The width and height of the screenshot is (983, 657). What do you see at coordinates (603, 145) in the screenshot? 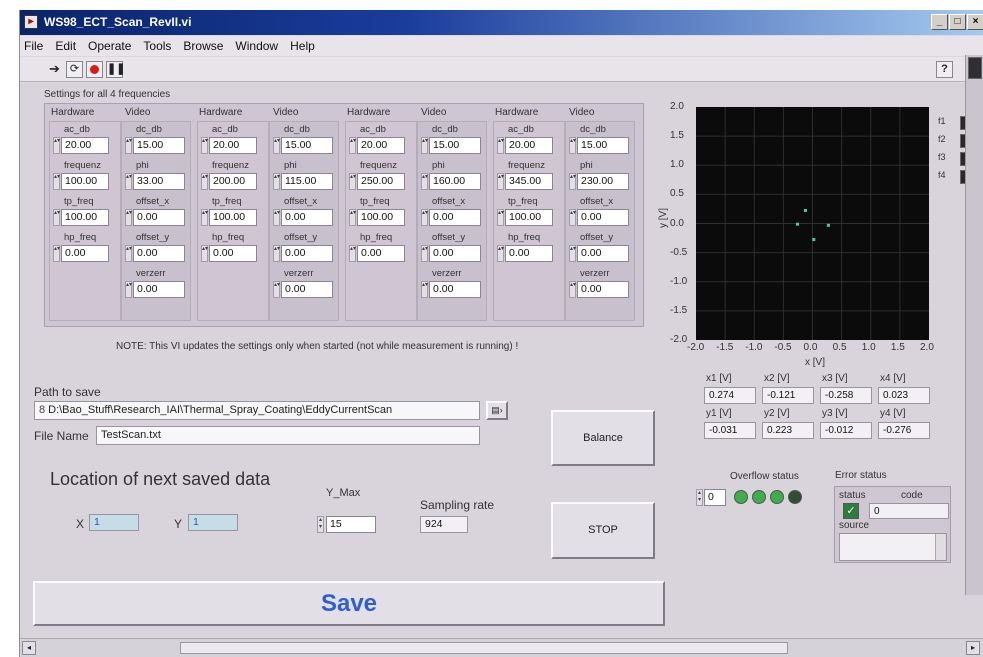
I see `control-dc_db-4: 15.00` at bounding box center [603, 145].